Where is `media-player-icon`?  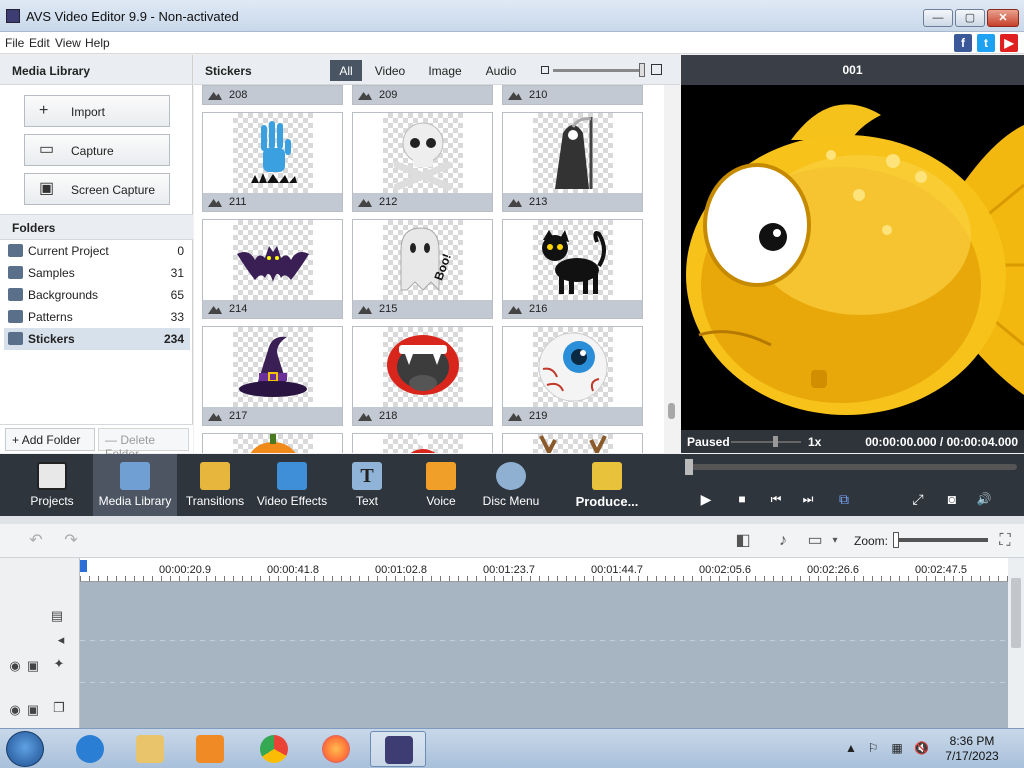 media-player-icon is located at coordinates (210, 749).